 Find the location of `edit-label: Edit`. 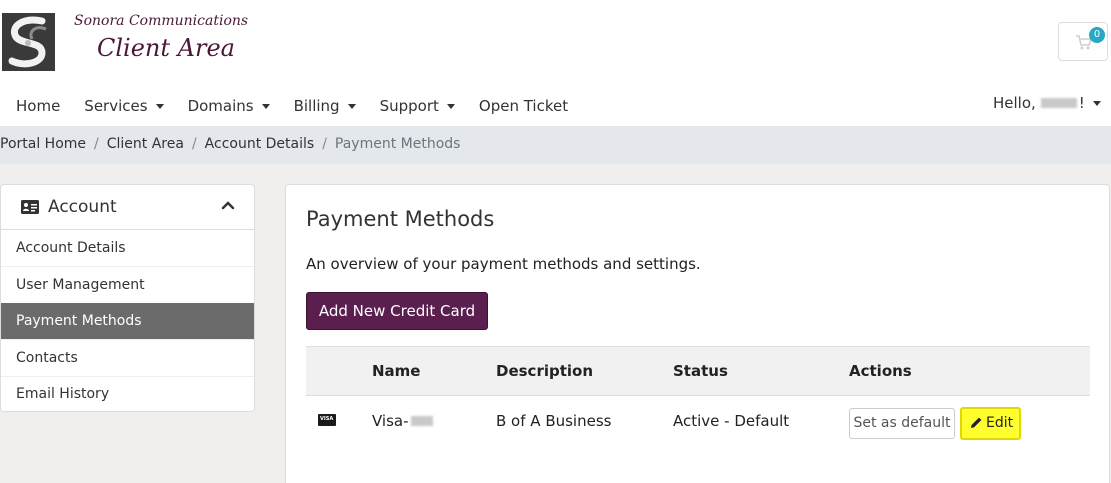

edit-label: Edit is located at coordinates (1000, 423).